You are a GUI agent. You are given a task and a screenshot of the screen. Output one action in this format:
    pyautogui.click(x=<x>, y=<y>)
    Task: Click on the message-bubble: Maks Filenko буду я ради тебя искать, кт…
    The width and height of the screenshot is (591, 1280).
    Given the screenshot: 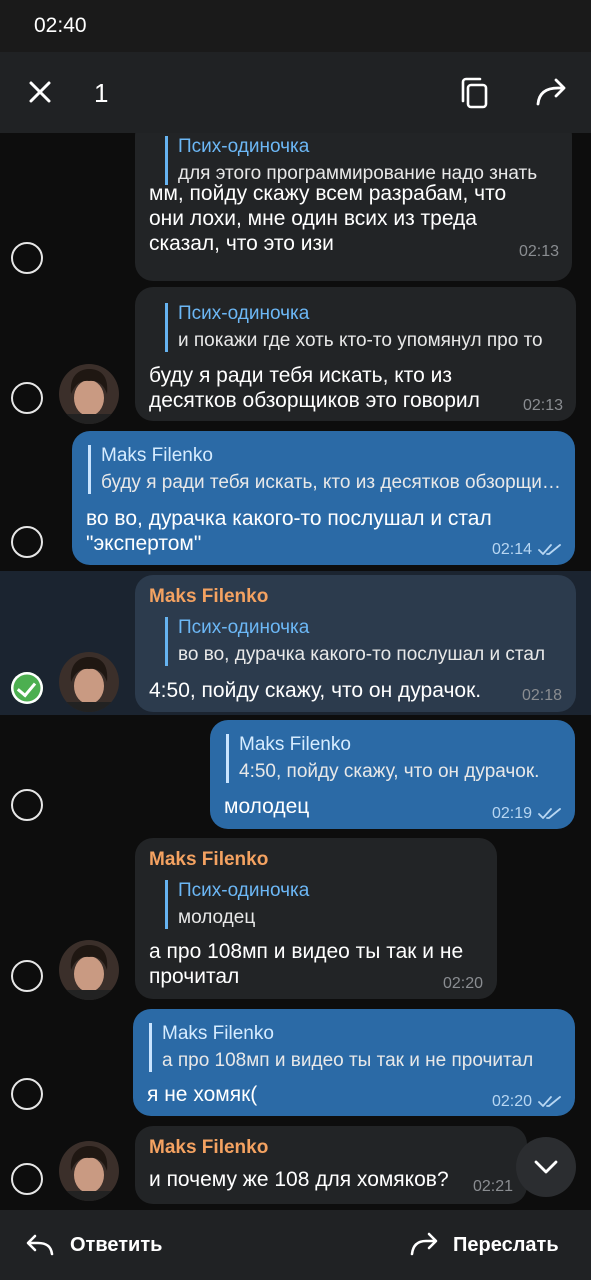 What is the action you would take?
    pyautogui.click(x=323, y=498)
    